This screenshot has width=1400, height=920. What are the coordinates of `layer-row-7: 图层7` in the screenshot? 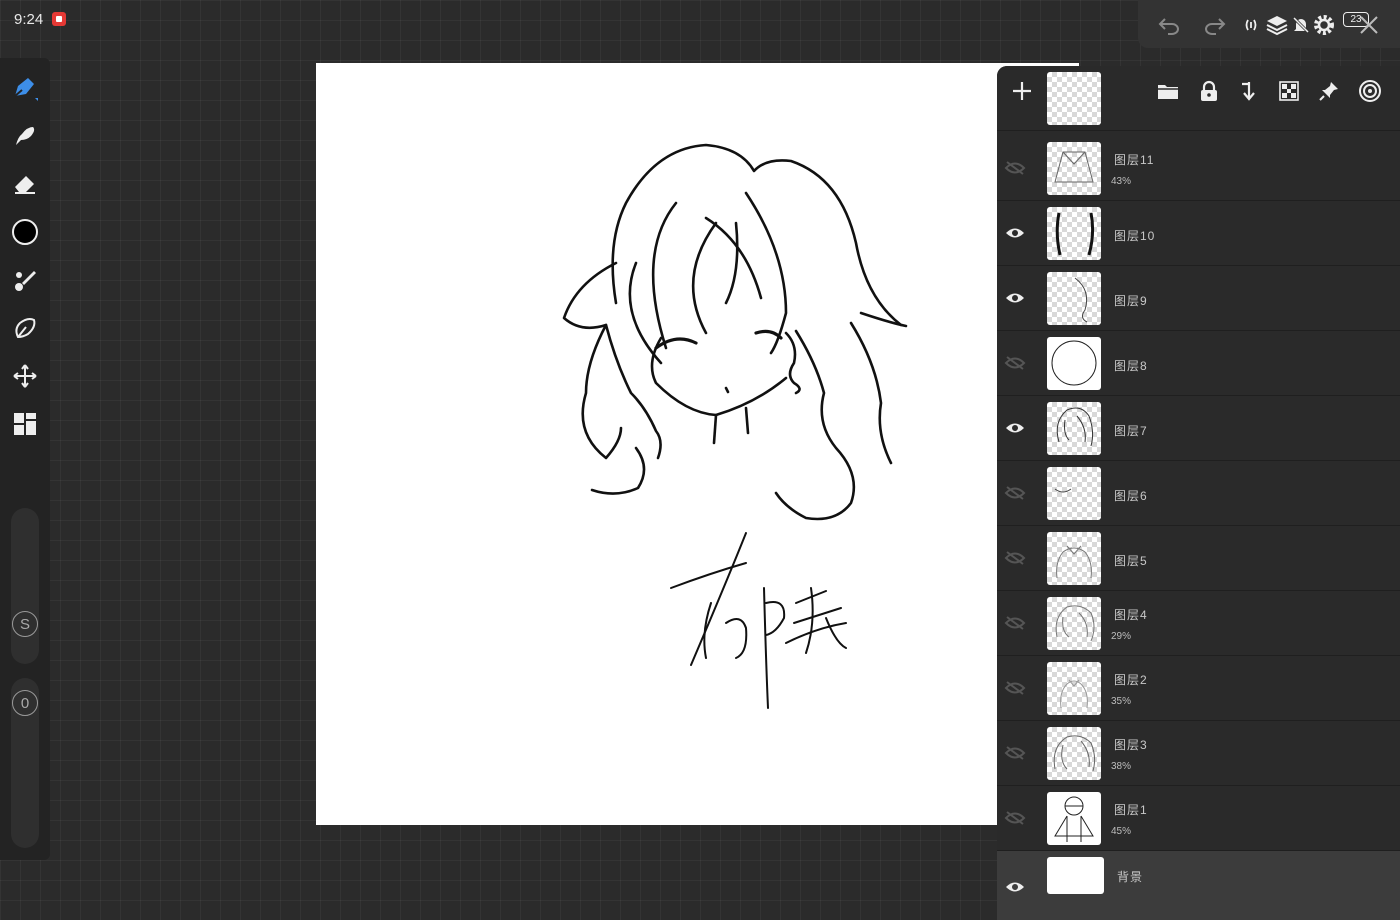 It's located at (1198, 428).